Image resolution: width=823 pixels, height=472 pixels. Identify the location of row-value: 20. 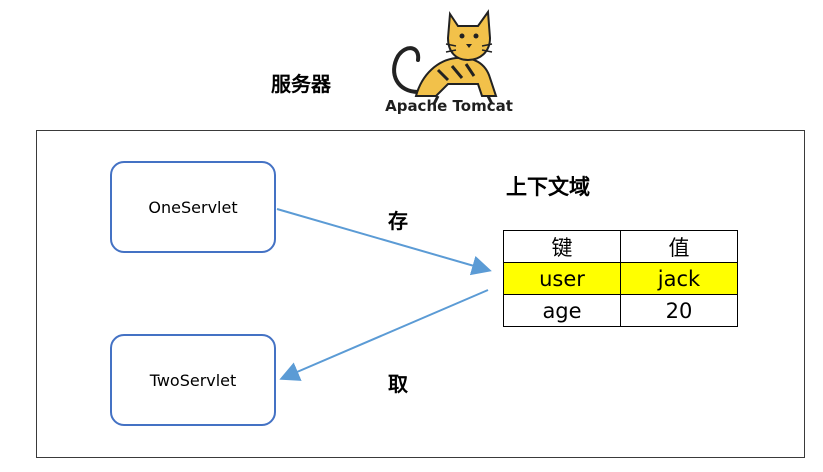
(679, 310).